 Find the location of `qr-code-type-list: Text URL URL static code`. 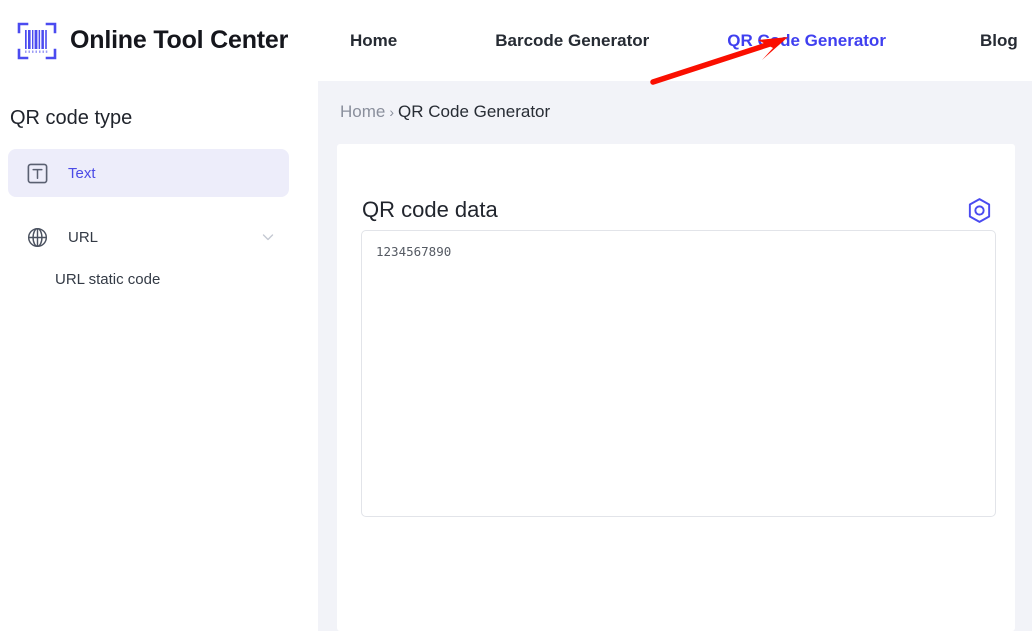

qr-code-type-list: Text URL URL static code is located at coordinates (159, 223).